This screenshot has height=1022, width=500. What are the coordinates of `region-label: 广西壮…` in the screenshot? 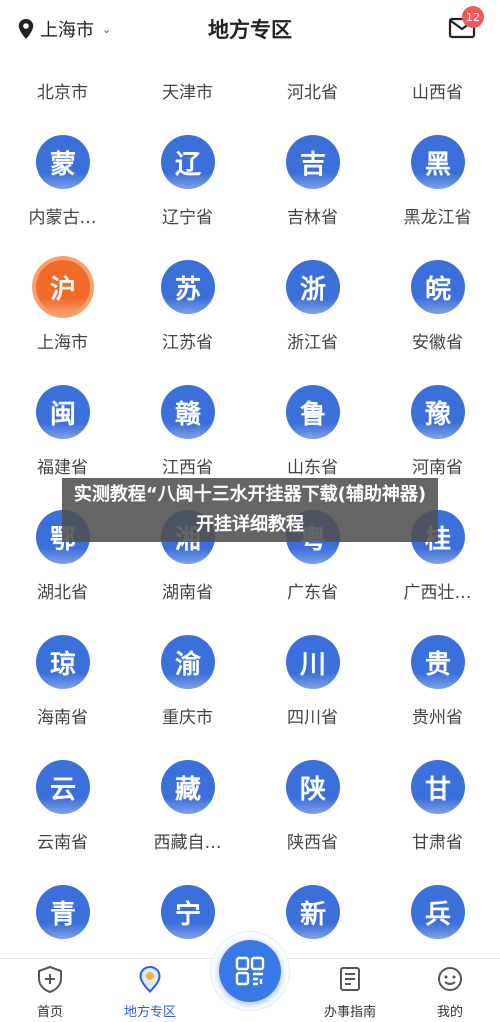 It's located at (437, 593).